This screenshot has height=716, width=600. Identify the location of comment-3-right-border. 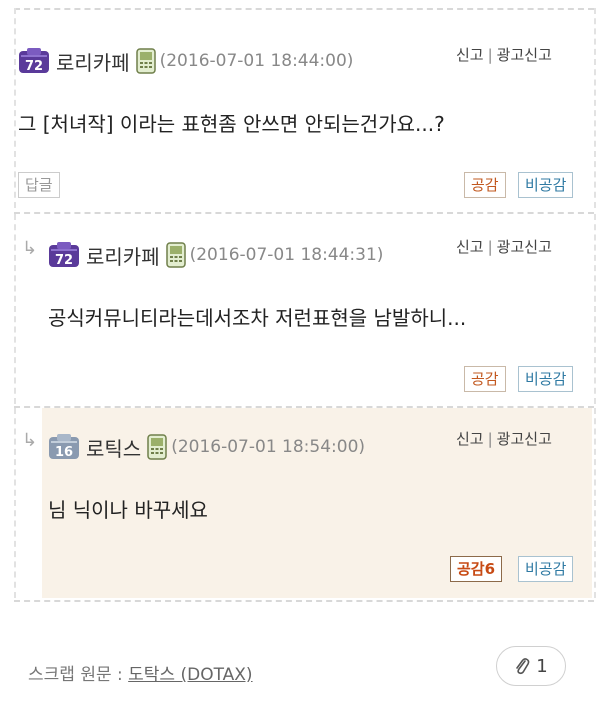
(595, 503).